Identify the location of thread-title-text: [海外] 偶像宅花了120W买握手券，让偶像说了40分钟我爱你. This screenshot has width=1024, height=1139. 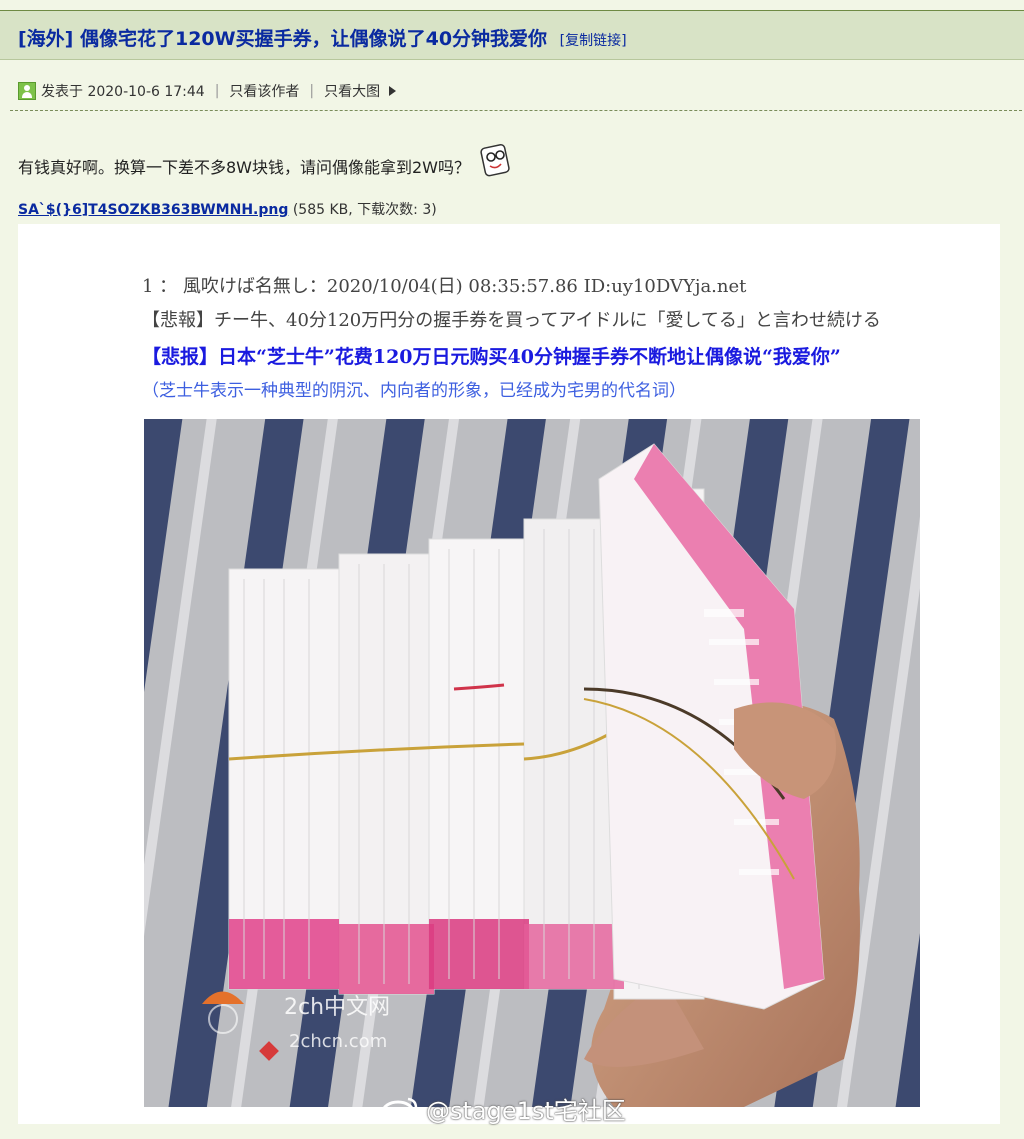
(283, 39).